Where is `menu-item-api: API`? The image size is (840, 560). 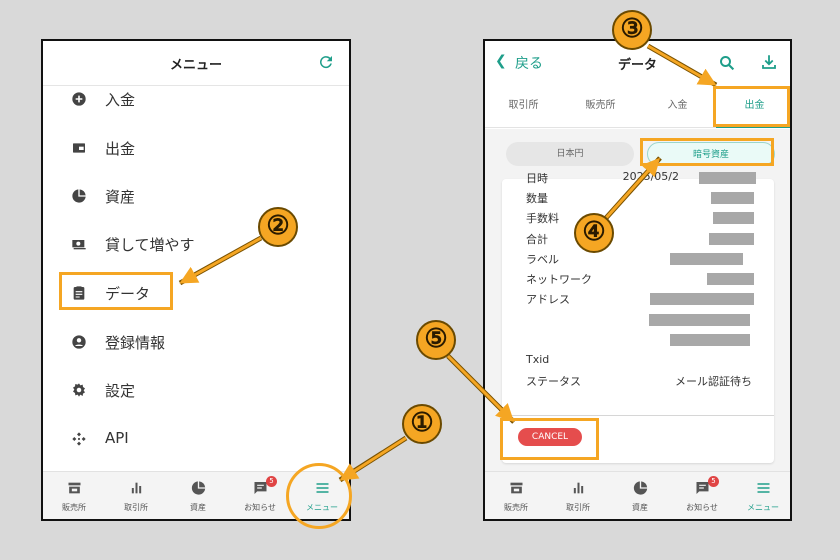 menu-item-api: API is located at coordinates (196, 439).